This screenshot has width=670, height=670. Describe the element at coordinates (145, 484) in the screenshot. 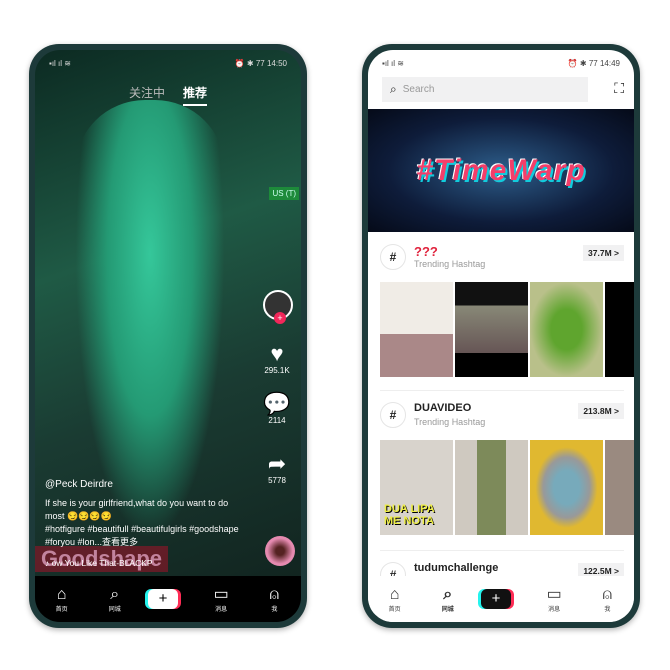

I see `username: @Peck Deirdre` at that location.